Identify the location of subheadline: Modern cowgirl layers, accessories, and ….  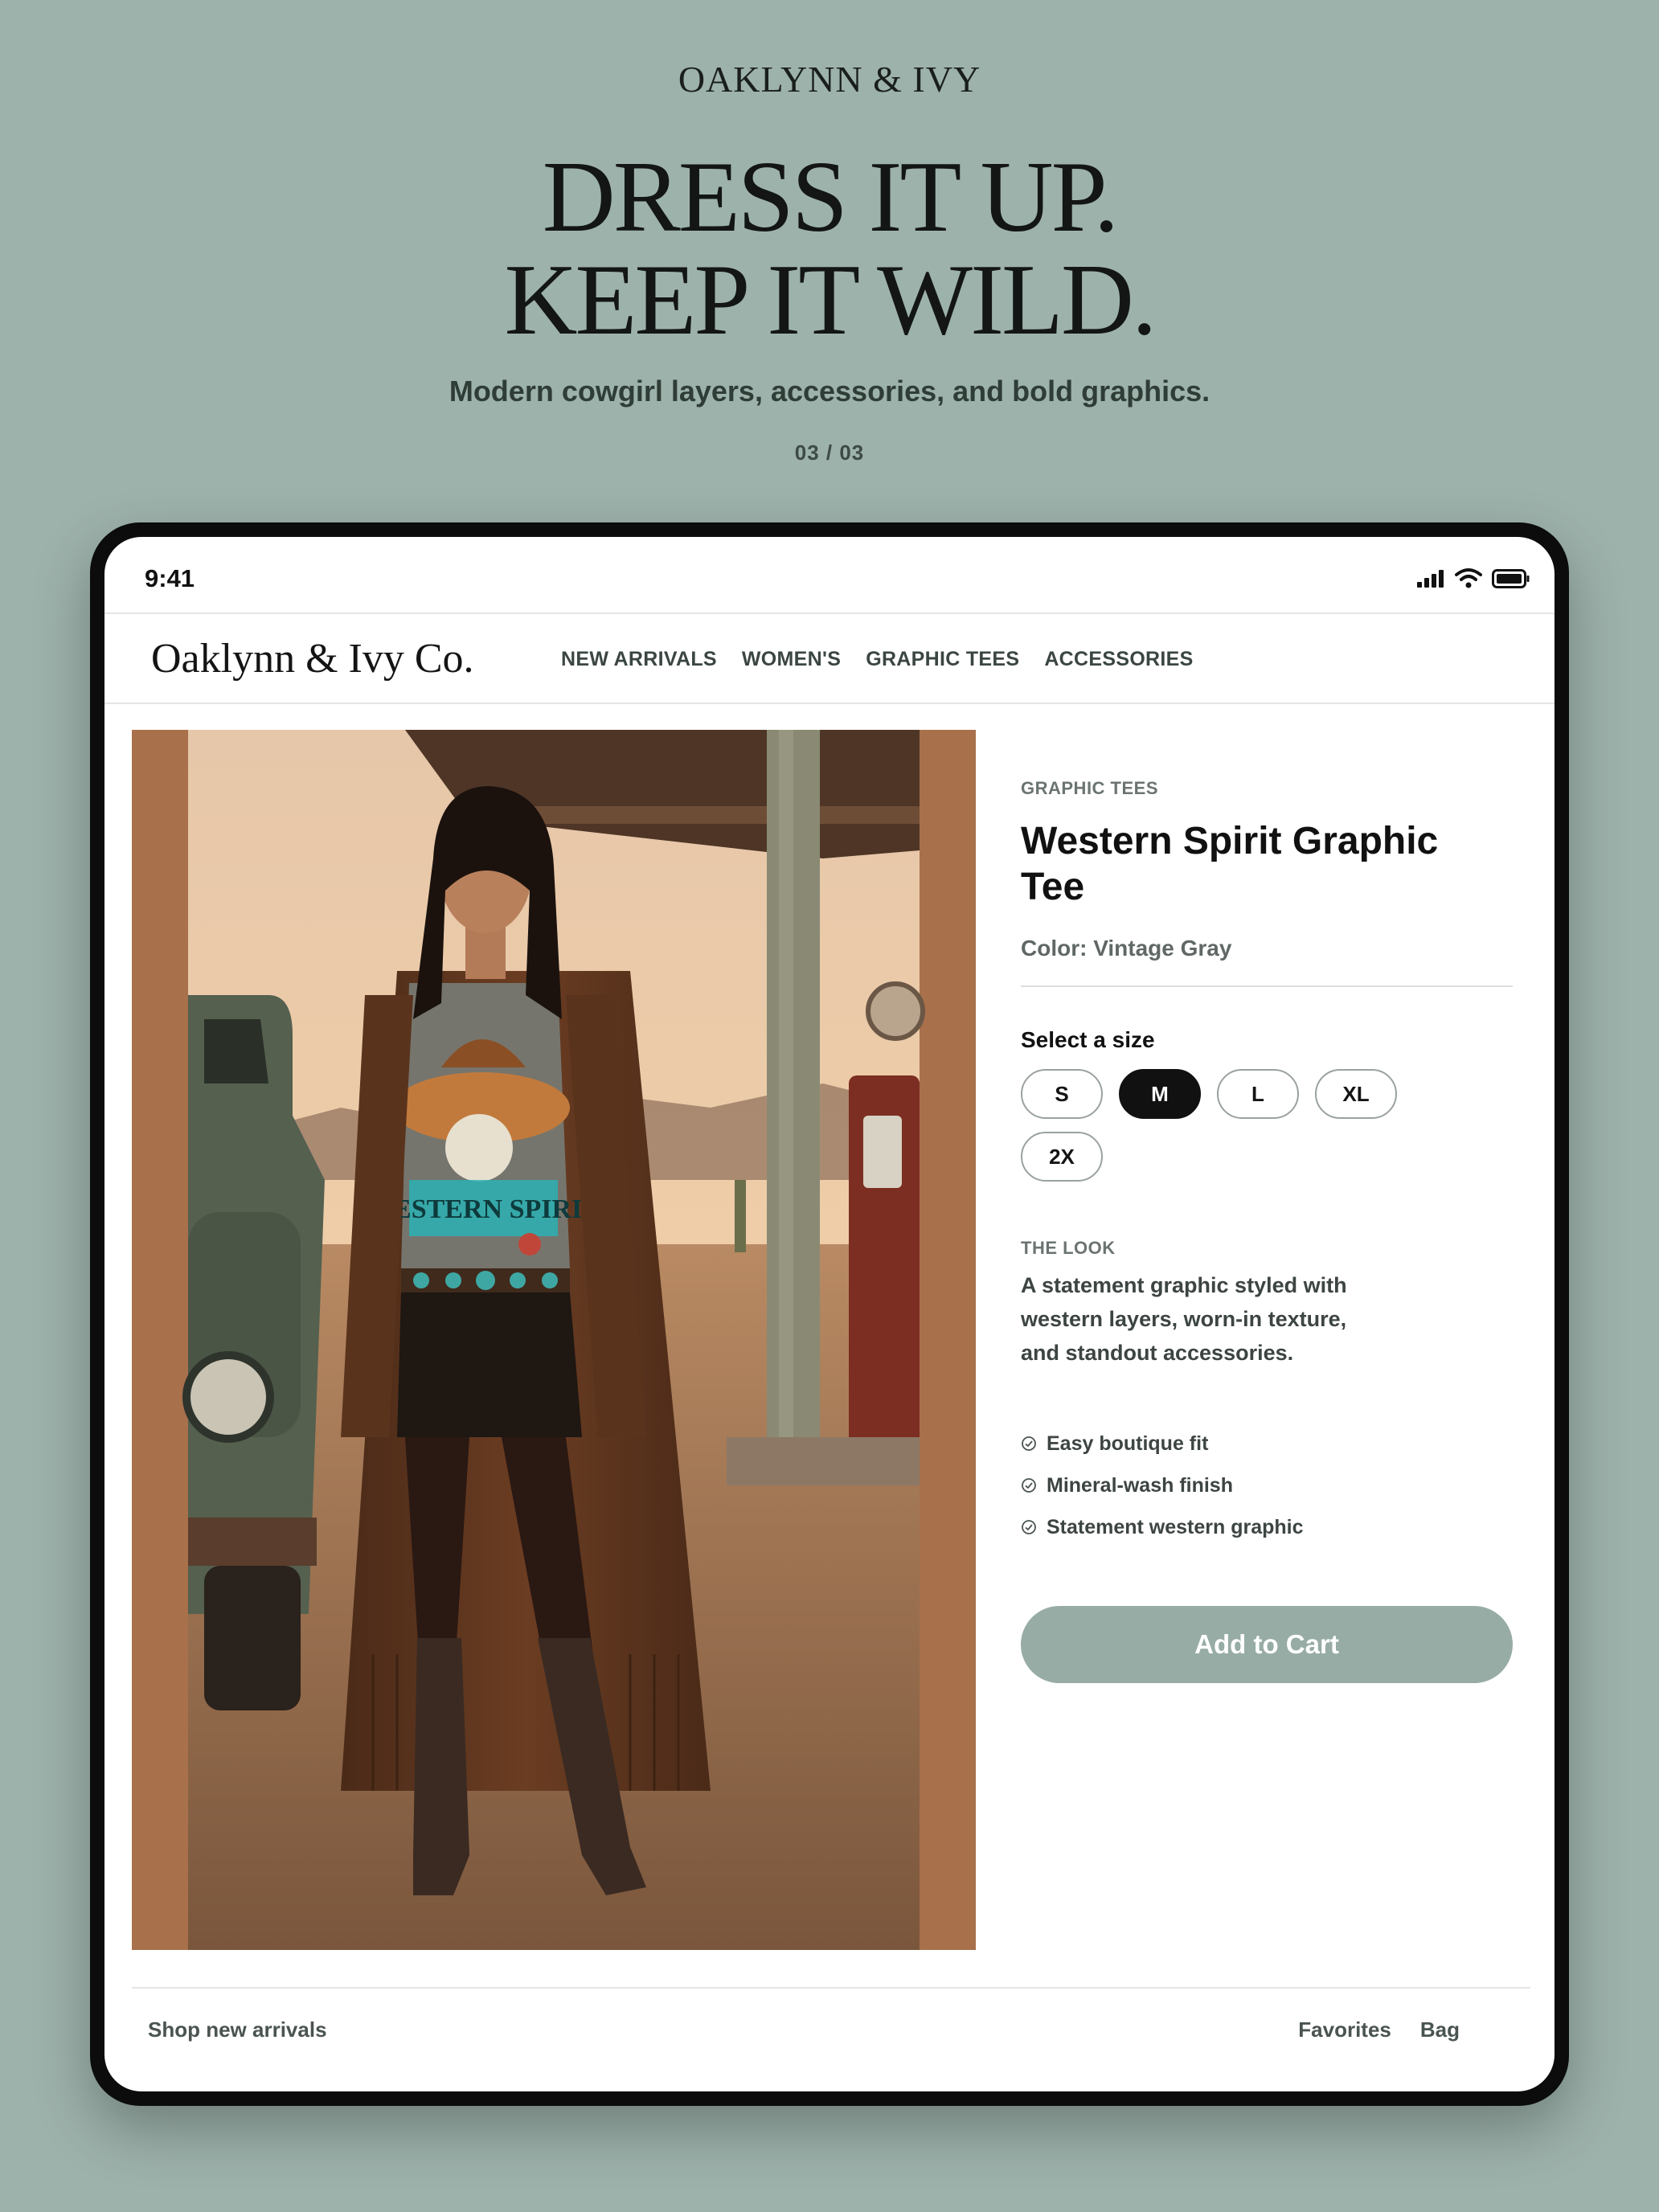
(829, 391).